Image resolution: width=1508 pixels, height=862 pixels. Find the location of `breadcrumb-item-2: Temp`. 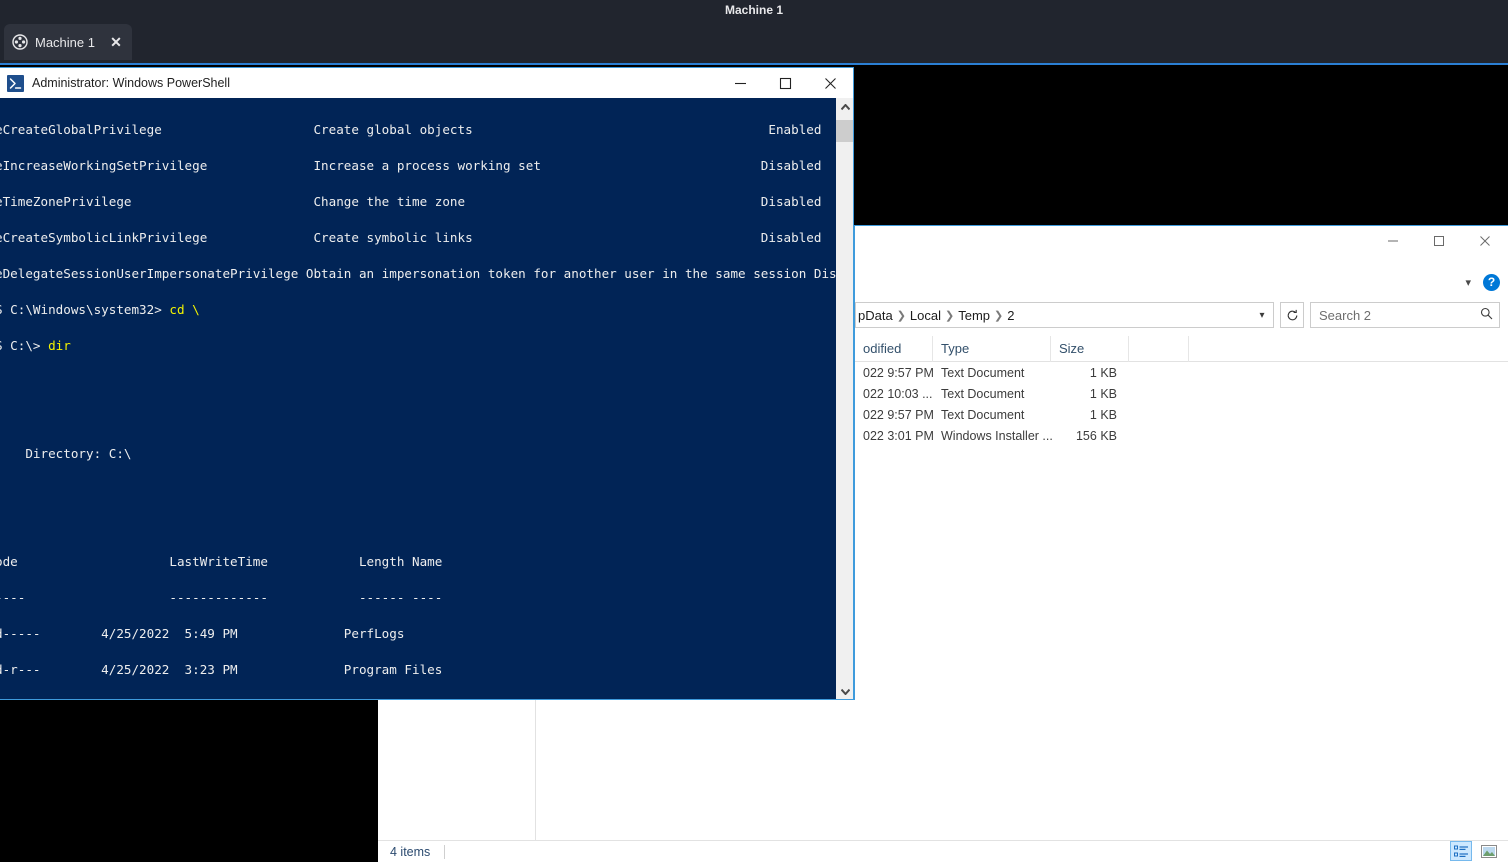

breadcrumb-item-2: Temp is located at coordinates (974, 315).